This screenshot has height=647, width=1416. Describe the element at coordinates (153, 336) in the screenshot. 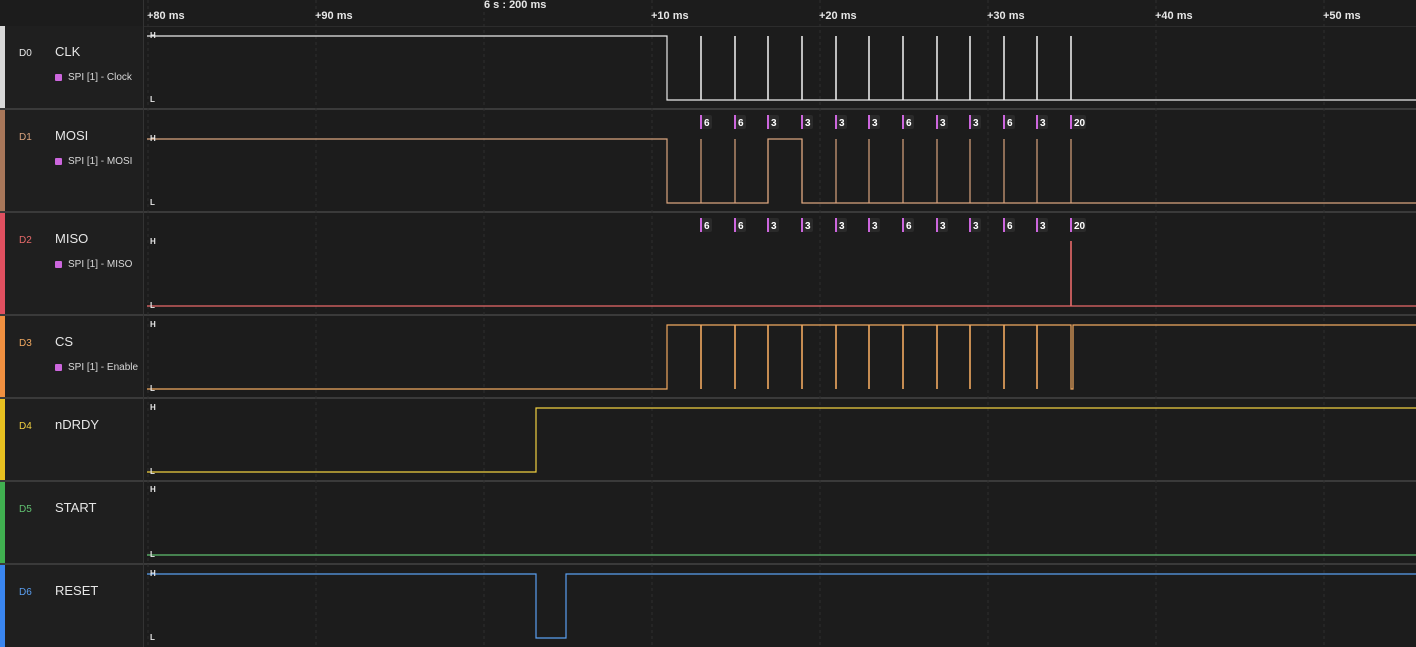

I see `level-labels: HLHLHLHLHLHLHL` at that location.